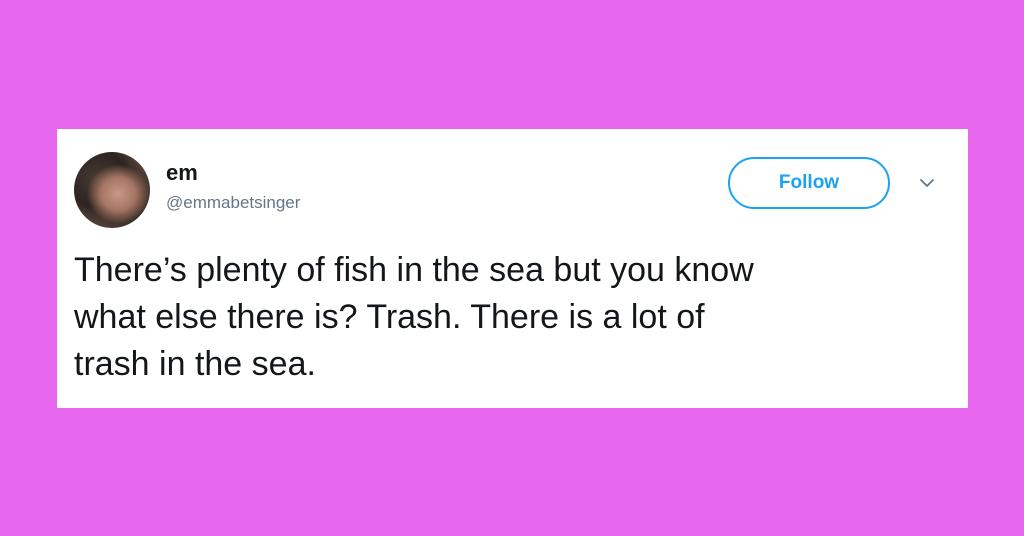  I want to click on display-name: em, so click(182, 173).